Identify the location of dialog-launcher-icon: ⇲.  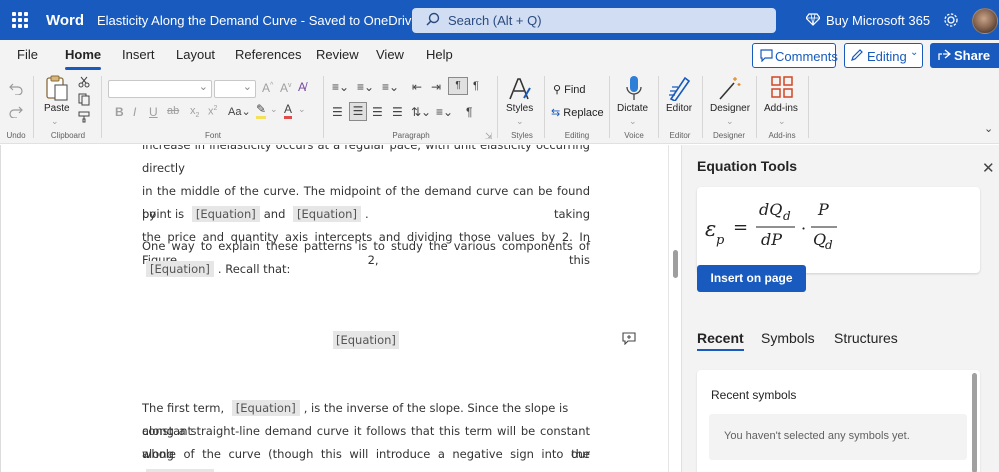
(489, 136).